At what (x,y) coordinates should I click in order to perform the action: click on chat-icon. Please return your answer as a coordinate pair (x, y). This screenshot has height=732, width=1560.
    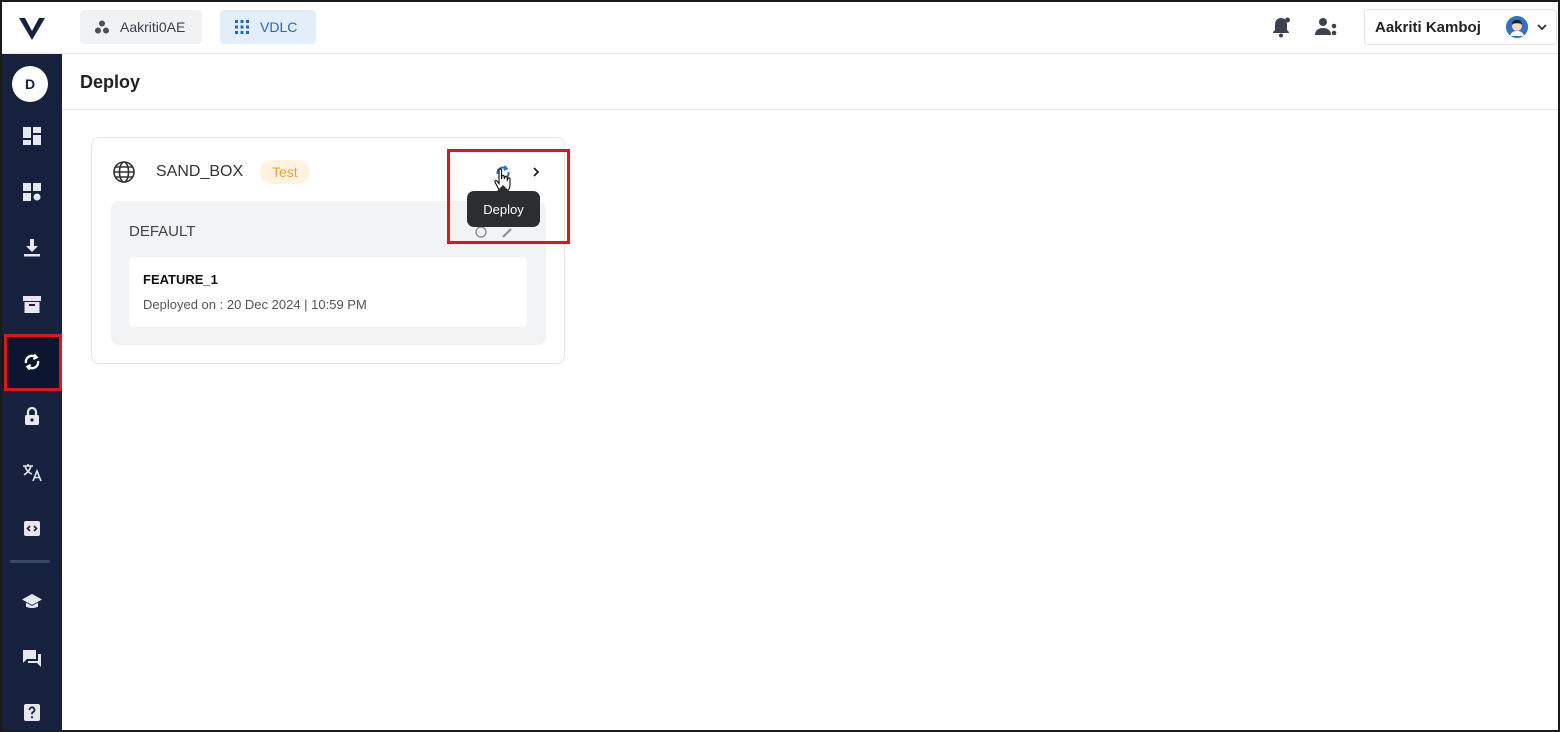
    Looking at the image, I should click on (32, 658).